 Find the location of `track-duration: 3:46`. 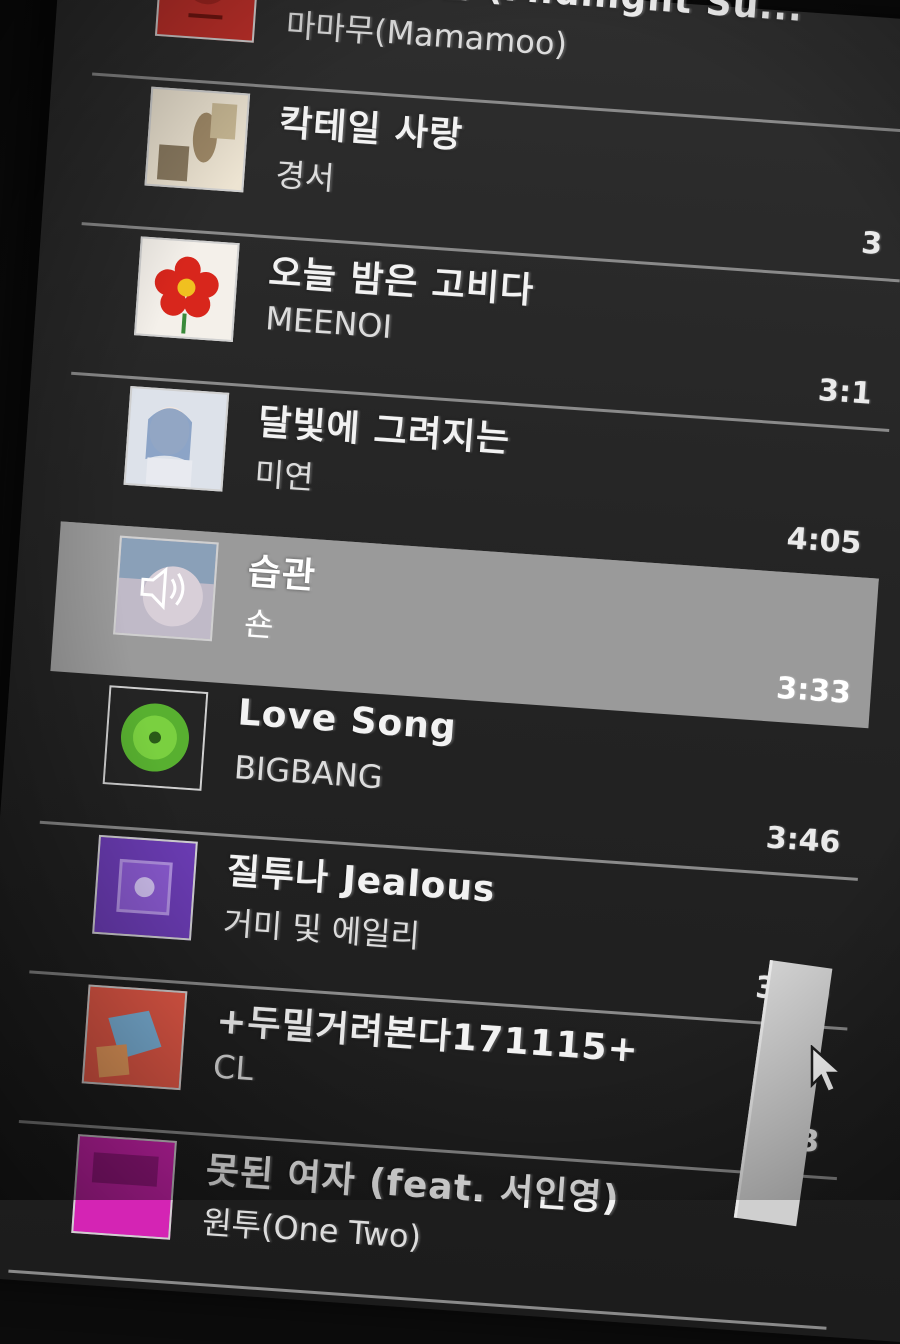

track-duration: 3:46 is located at coordinates (803, 840).